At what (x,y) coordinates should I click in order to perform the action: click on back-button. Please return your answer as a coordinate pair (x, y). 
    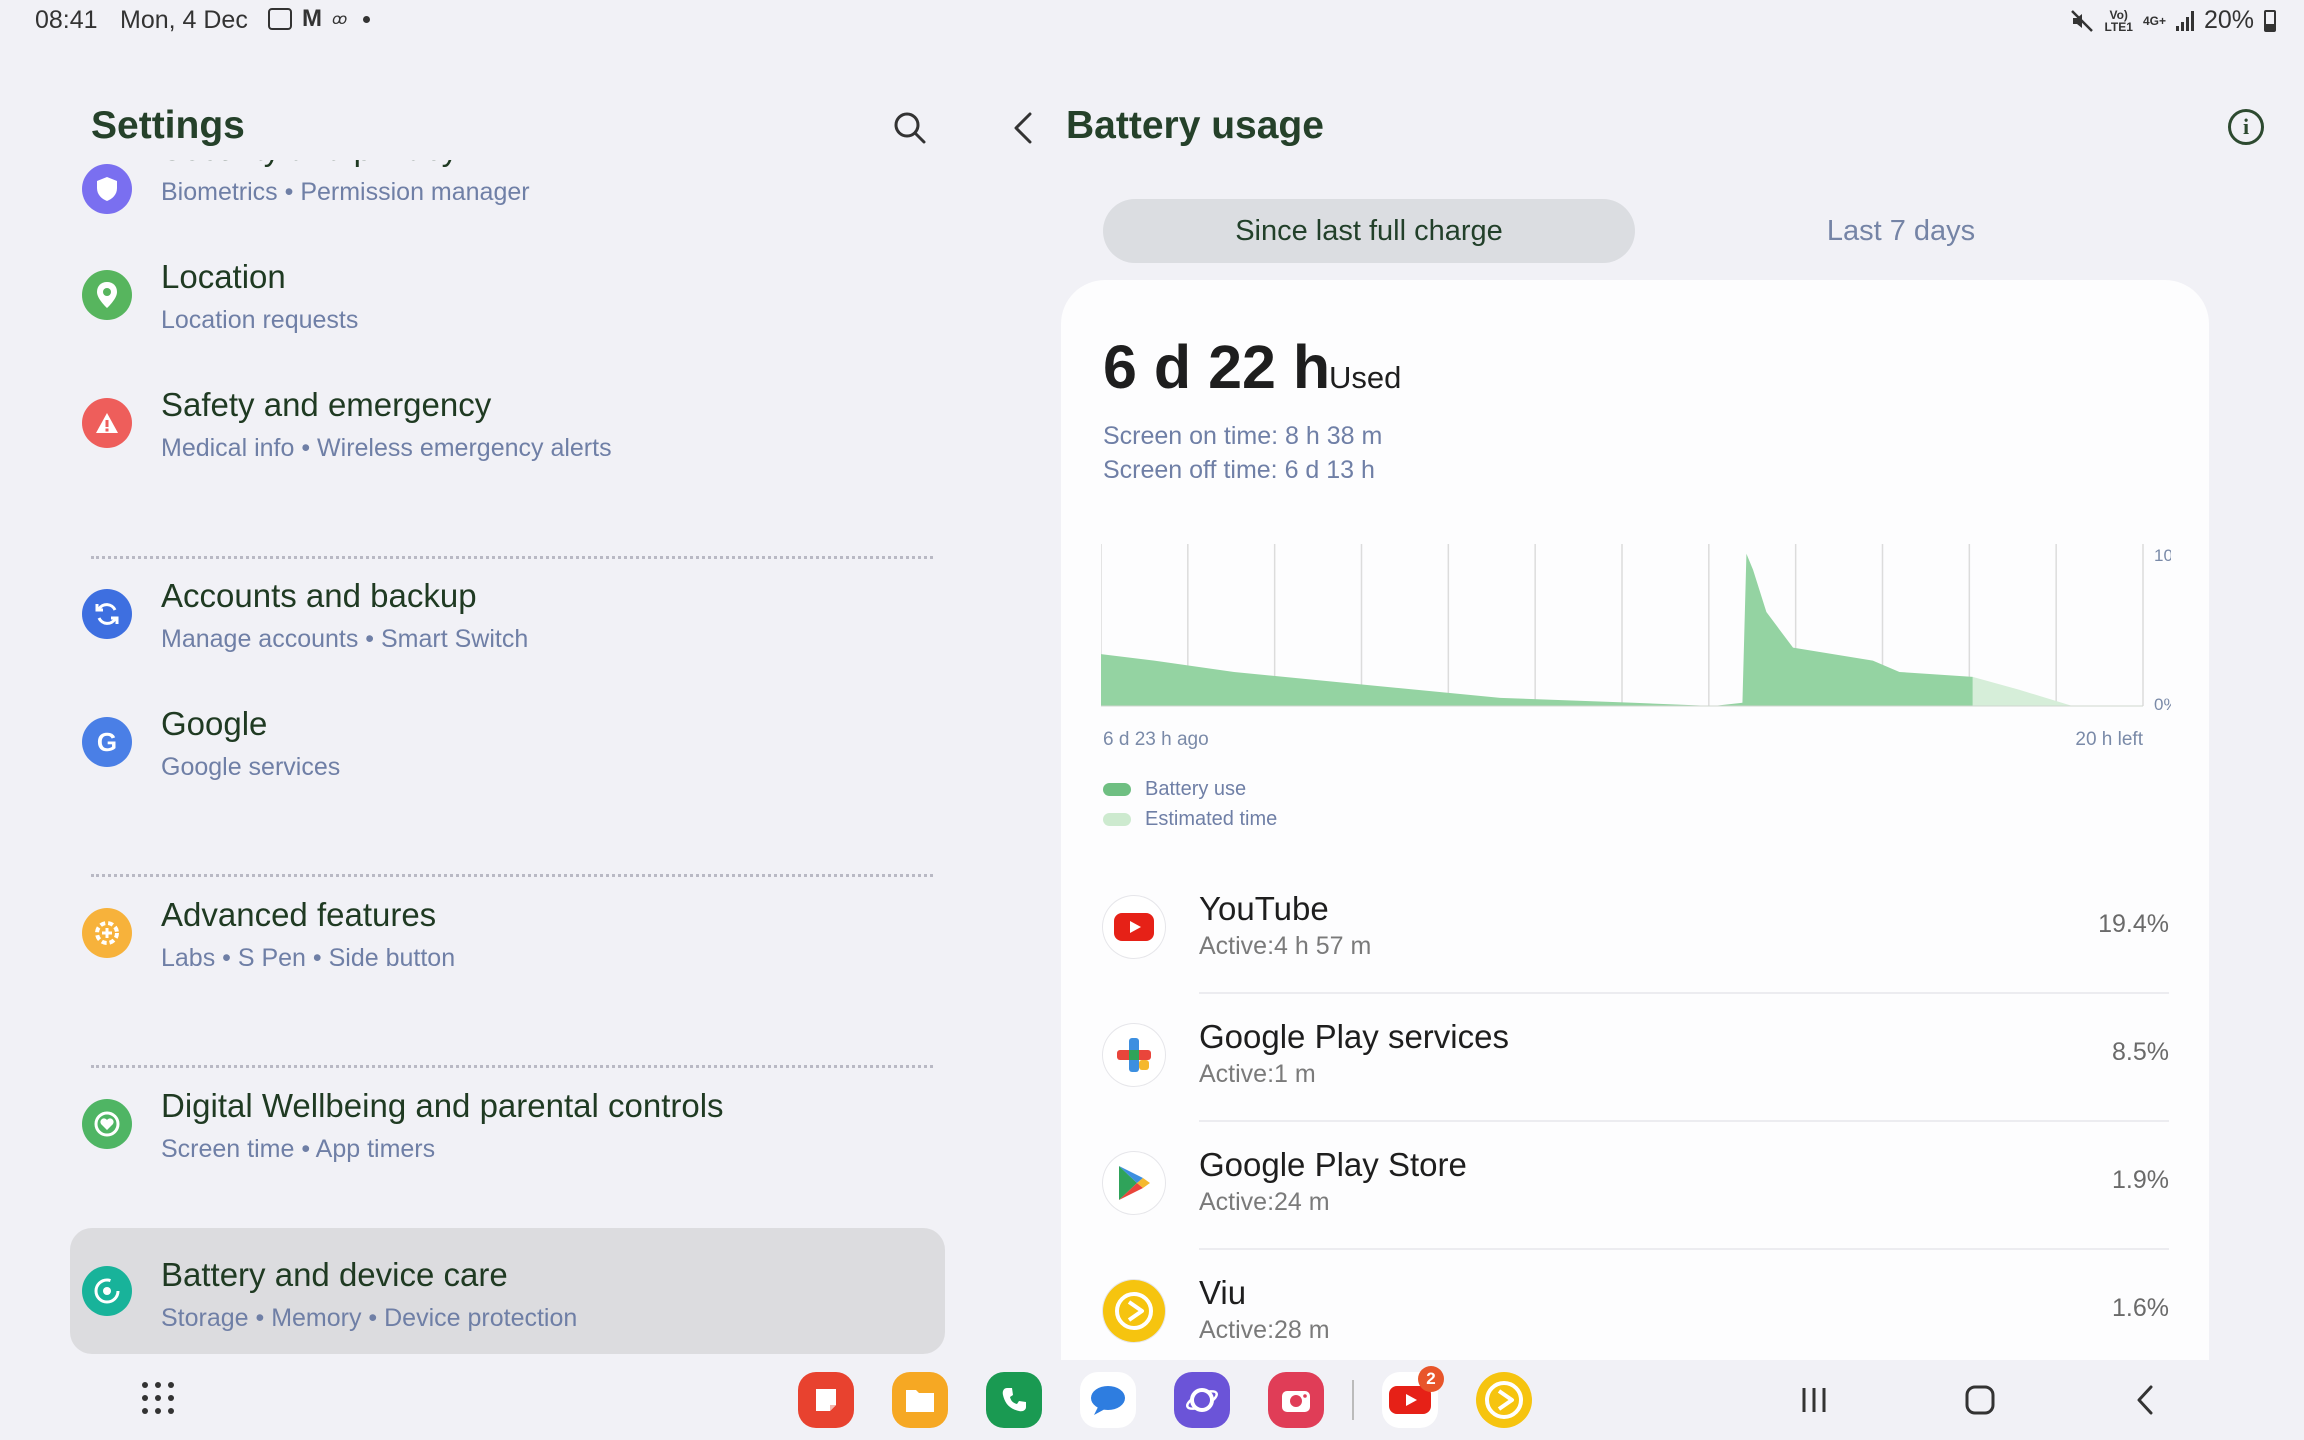
    Looking at the image, I should click on (1024, 128).